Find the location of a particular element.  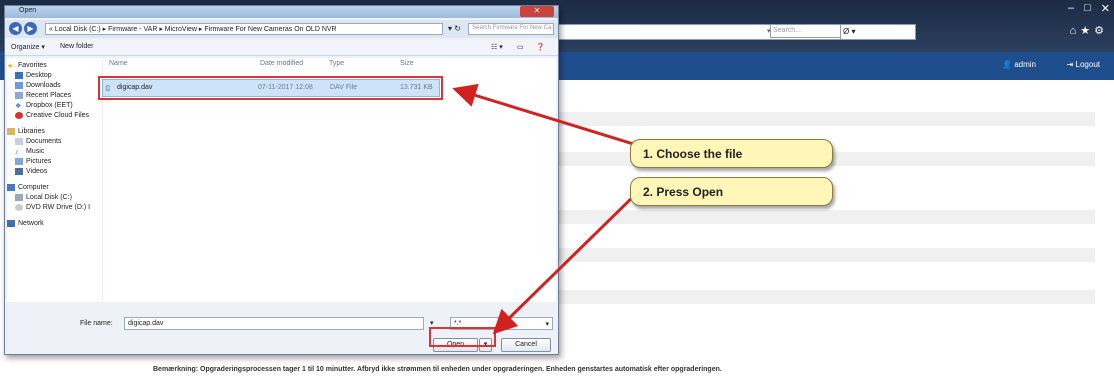

arrow-to-open is located at coordinates (567, 261).